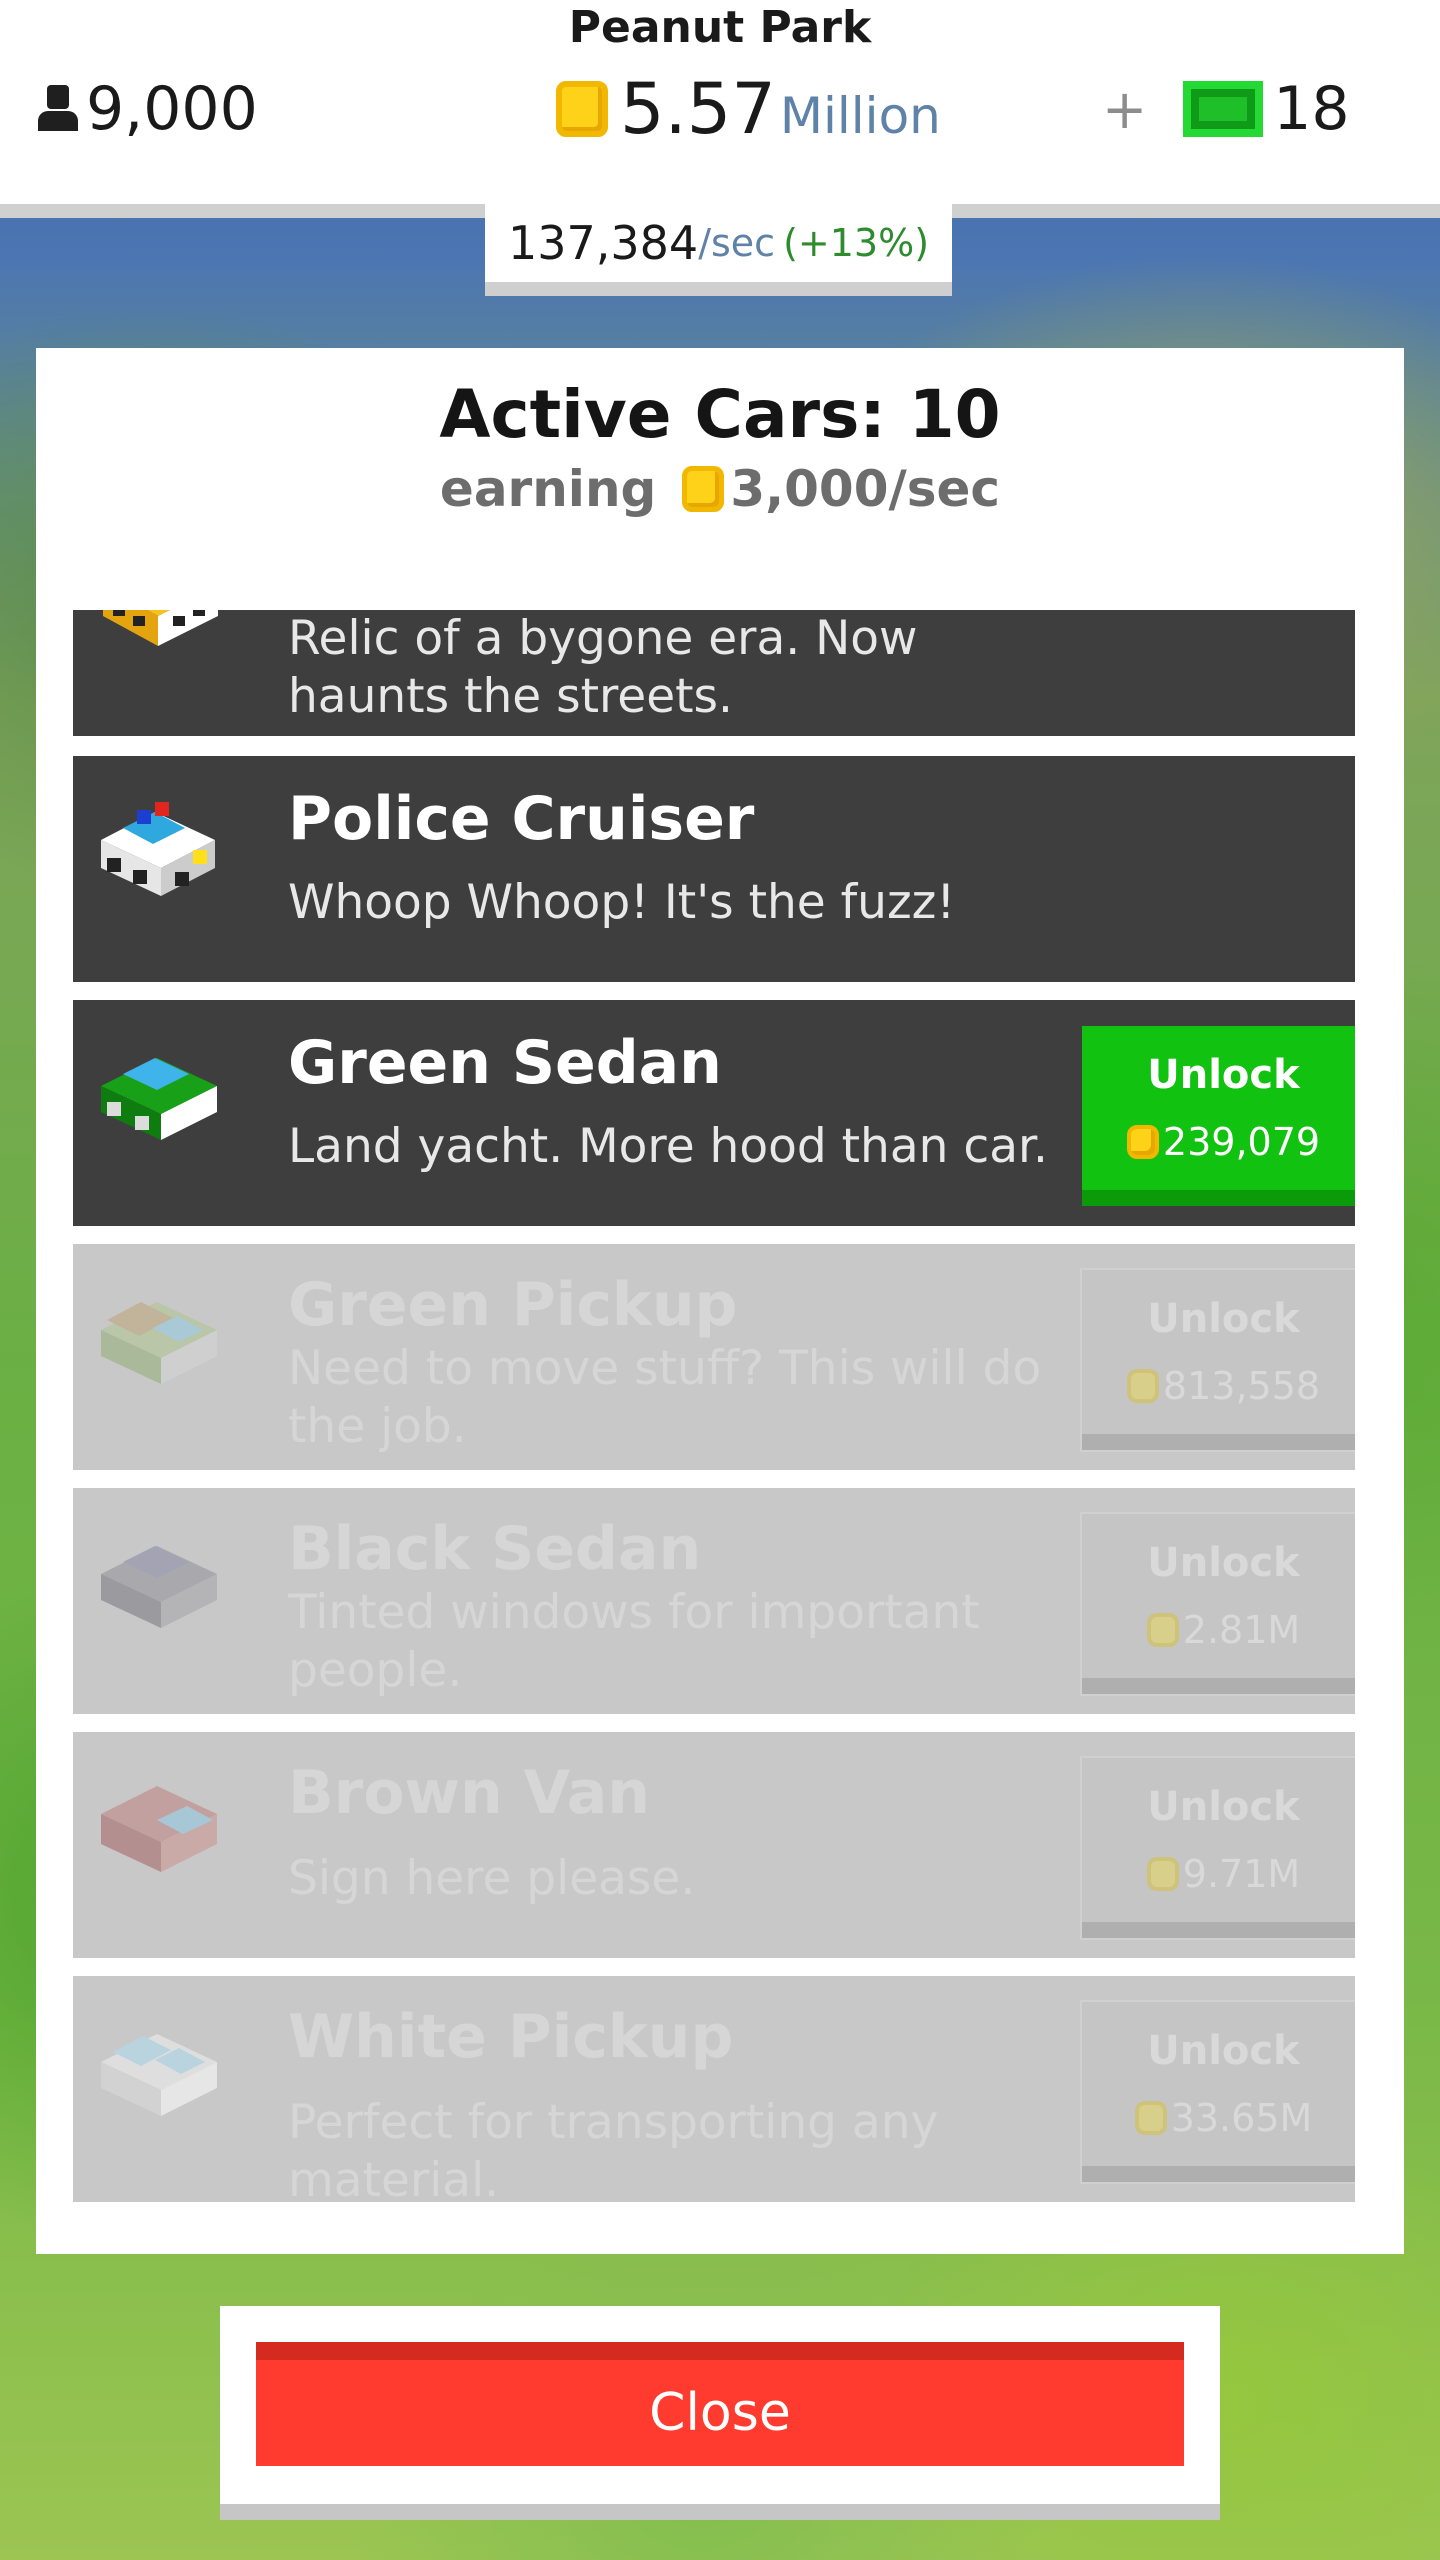  Describe the element at coordinates (668, 1146) in the screenshot. I see `car-description: Land yacht. More hood than car.` at that location.